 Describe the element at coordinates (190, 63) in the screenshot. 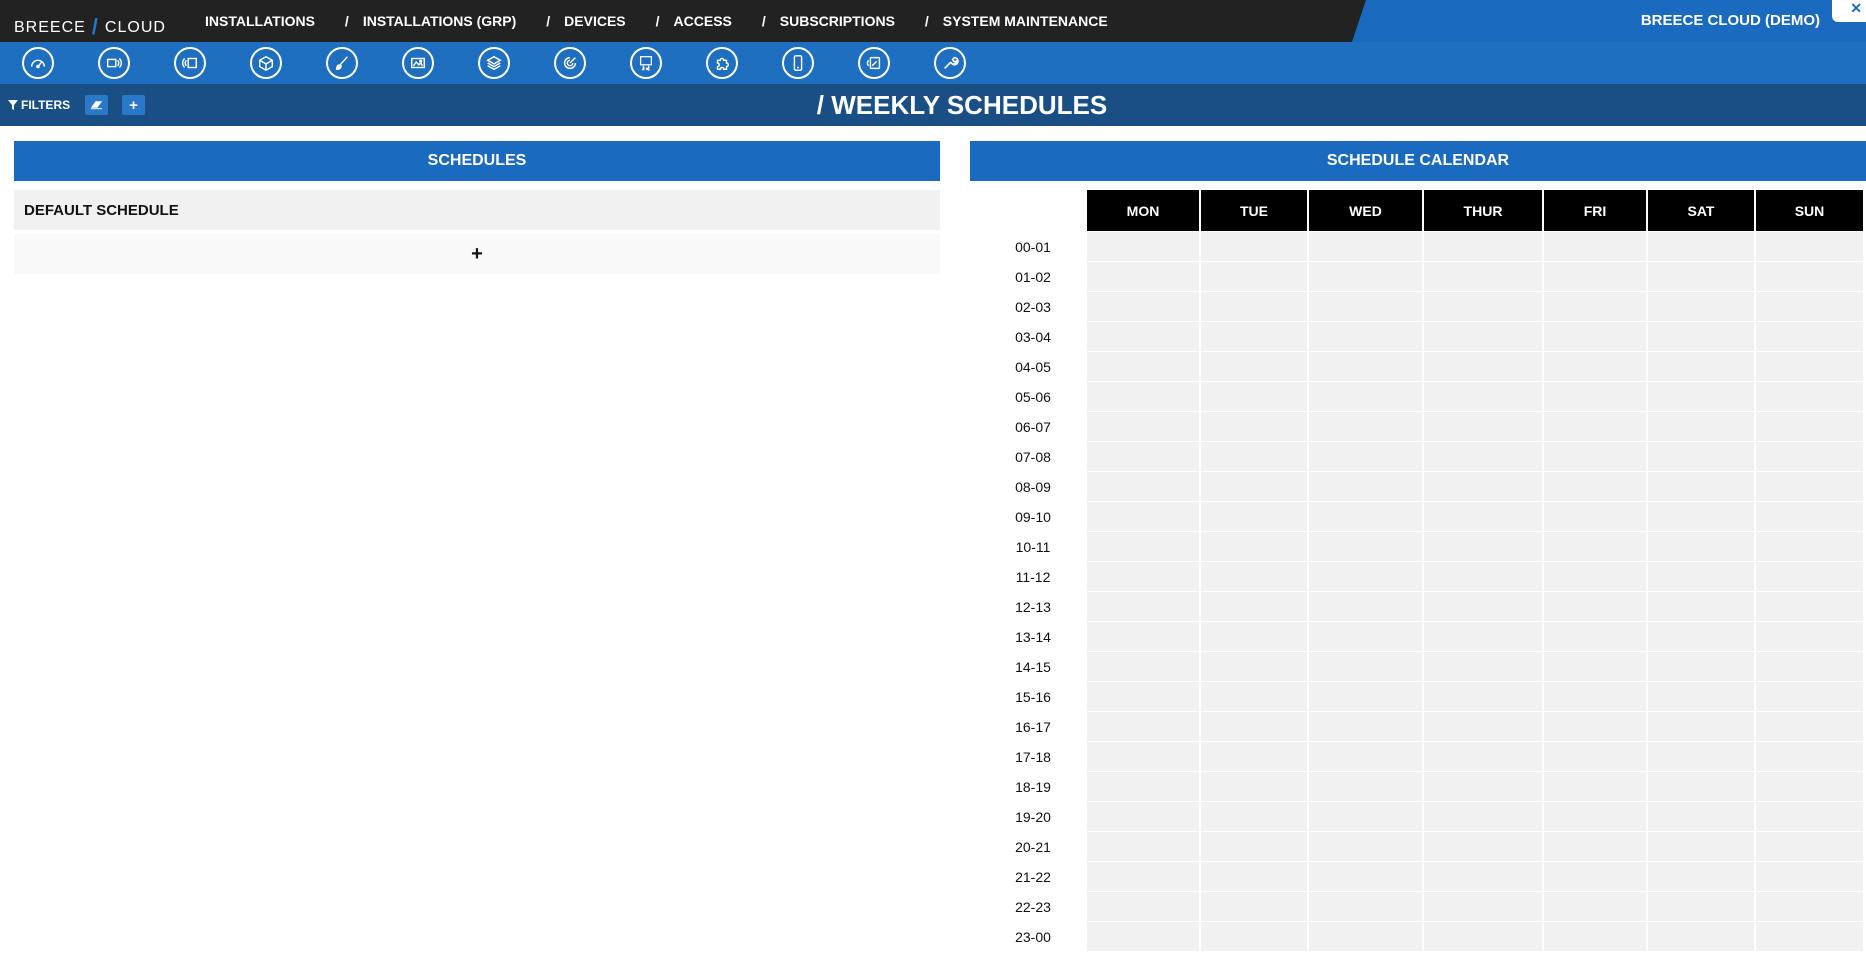

I see `cast-icon` at that location.